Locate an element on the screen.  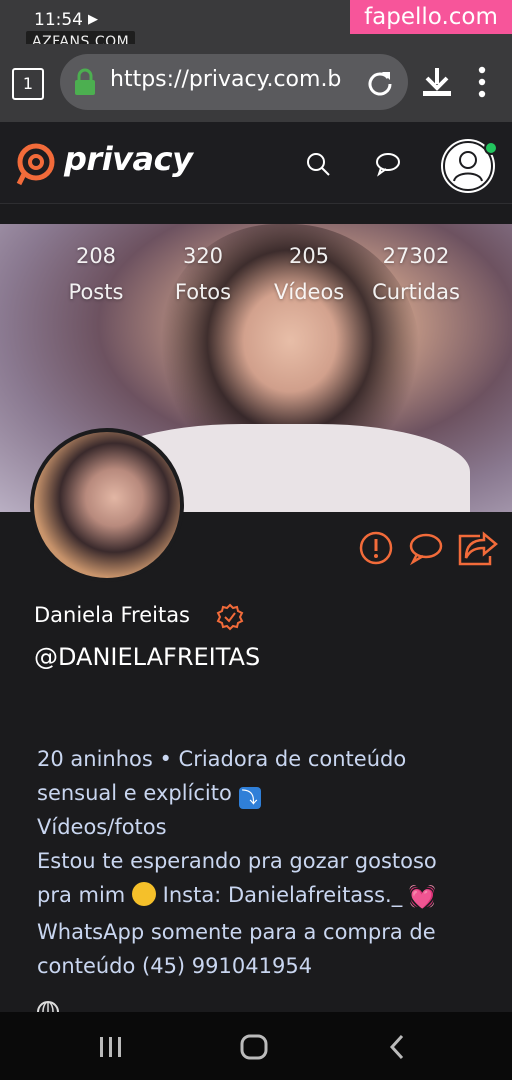
bio-line: pra mim Insta: Danielafreitass._ 💓 is located at coordinates (267, 896).